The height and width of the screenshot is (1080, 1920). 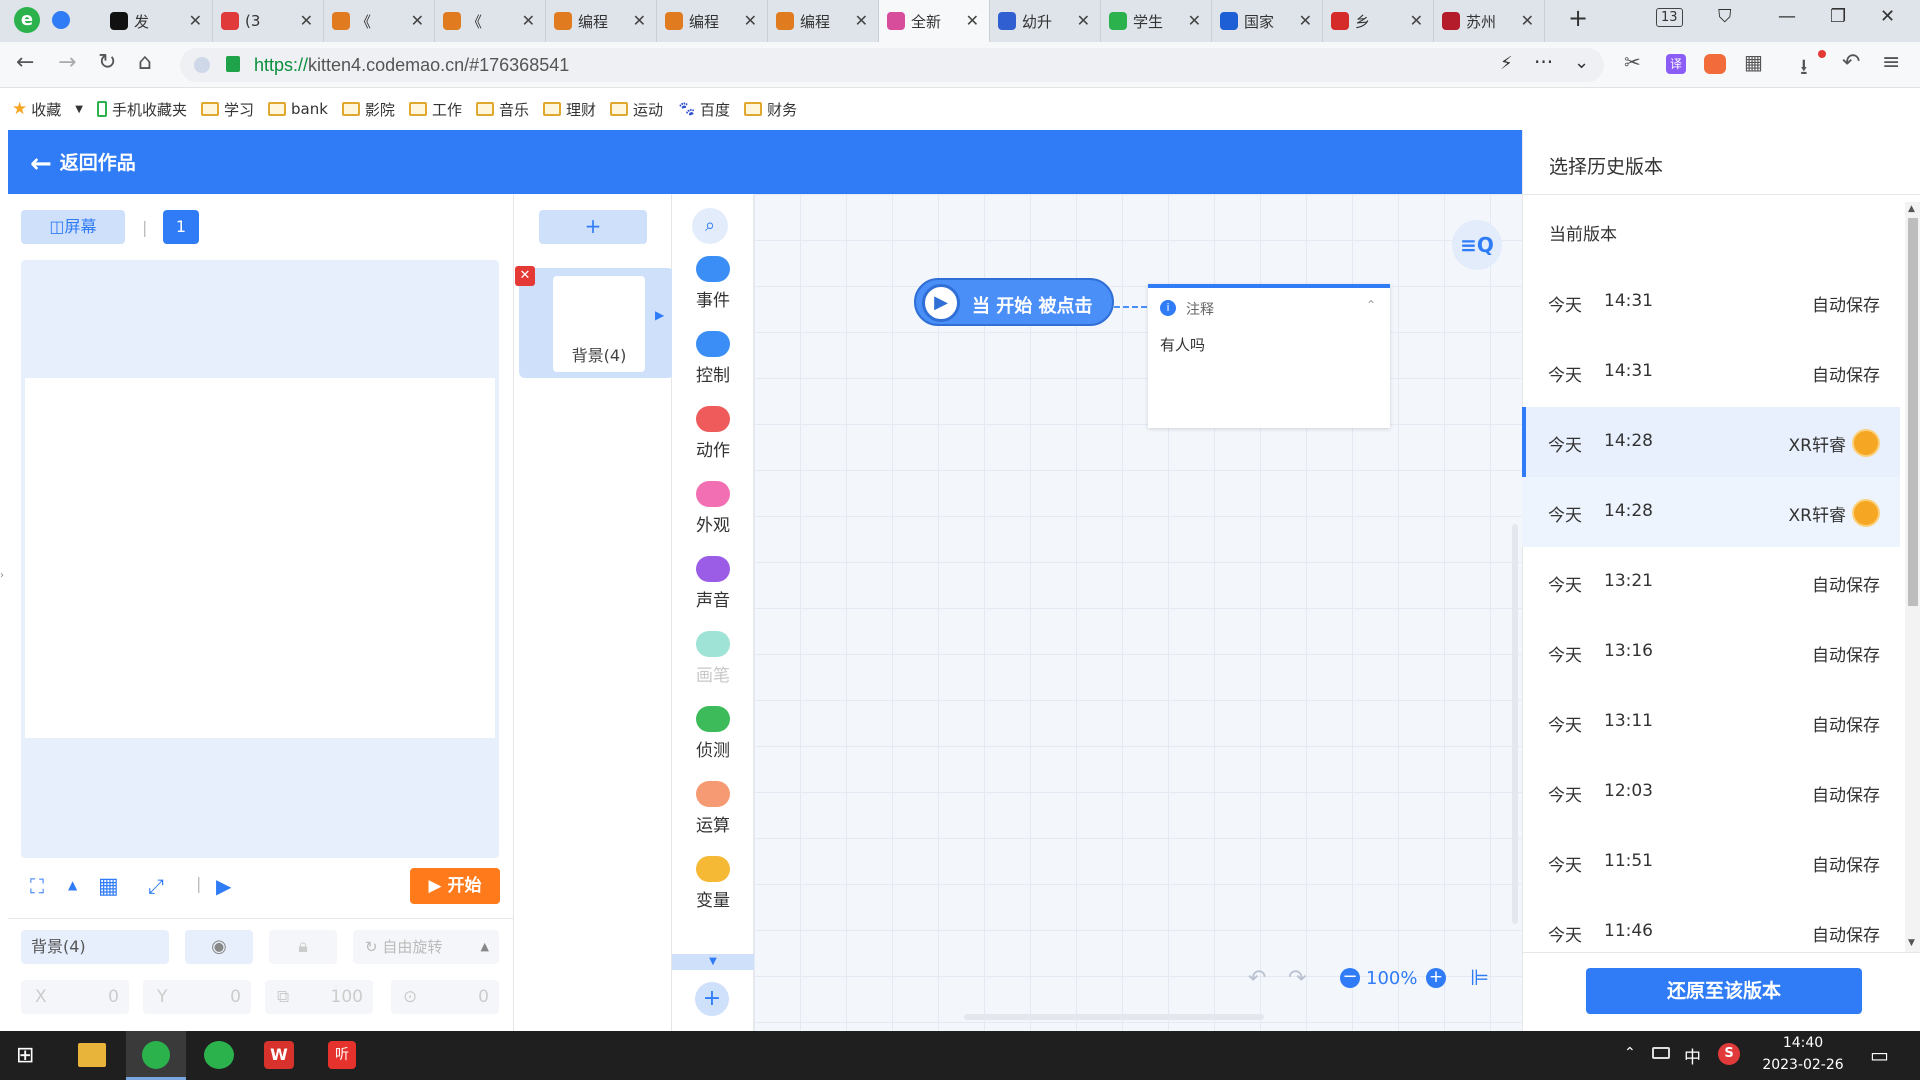 What do you see at coordinates (156, 1055) in the screenshot?
I see `browser-taskbar-item` at bounding box center [156, 1055].